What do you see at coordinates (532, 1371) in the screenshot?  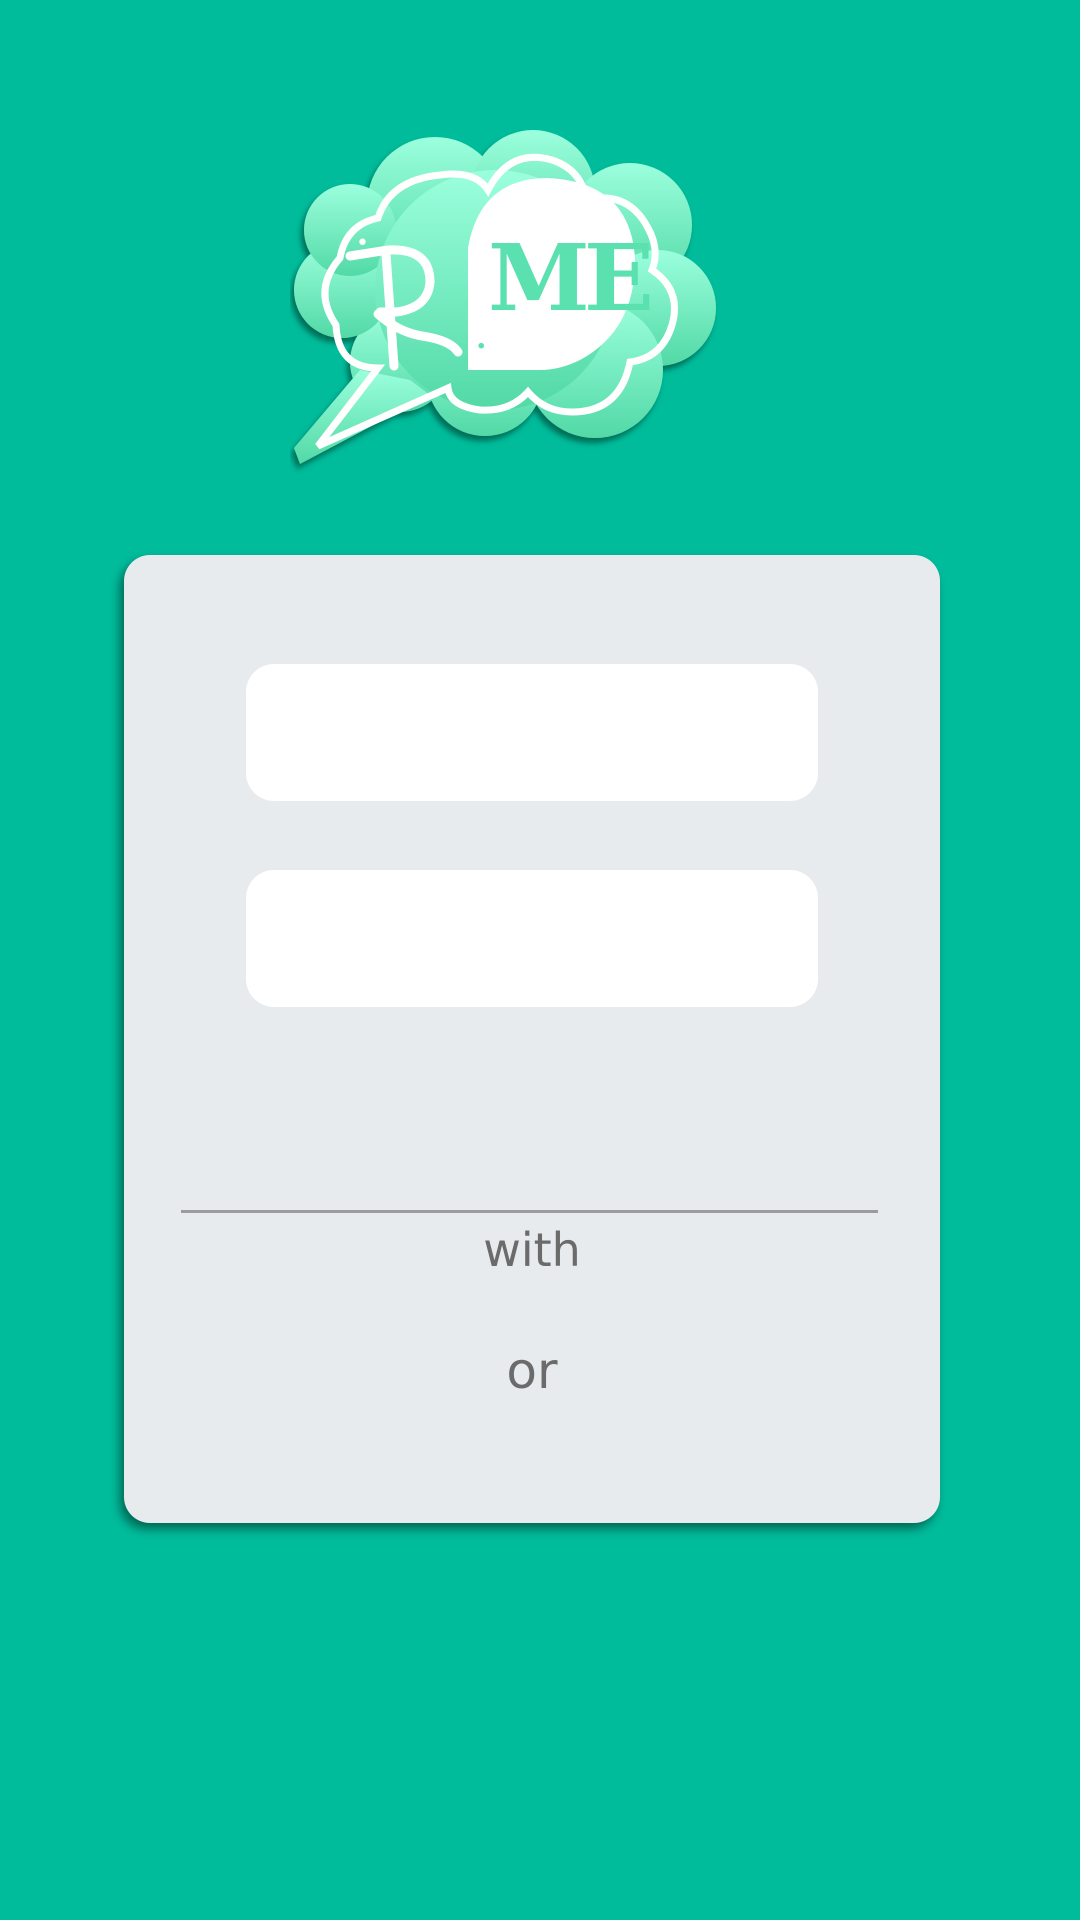 I see `or-label: or` at bounding box center [532, 1371].